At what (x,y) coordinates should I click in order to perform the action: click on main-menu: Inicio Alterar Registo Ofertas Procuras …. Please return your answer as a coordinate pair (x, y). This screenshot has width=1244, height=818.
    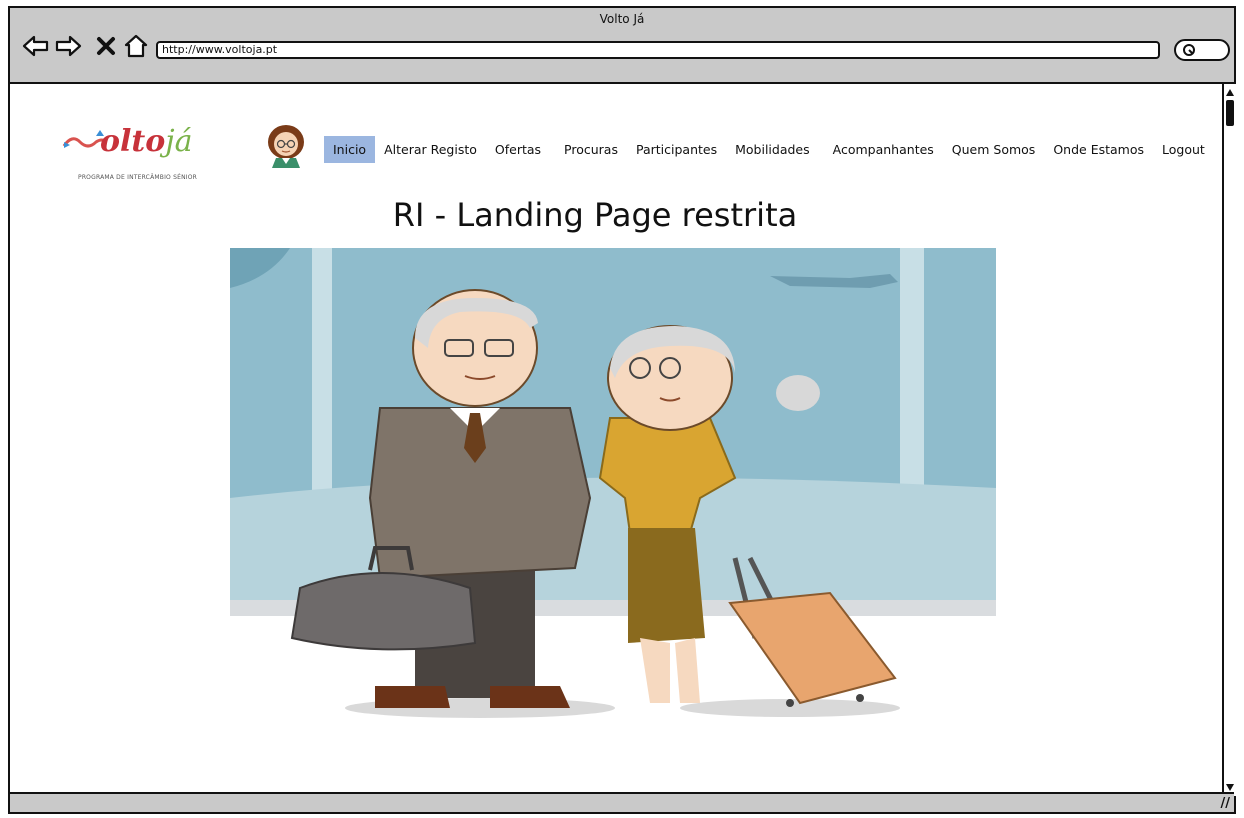
    Looking at the image, I should click on (769, 149).